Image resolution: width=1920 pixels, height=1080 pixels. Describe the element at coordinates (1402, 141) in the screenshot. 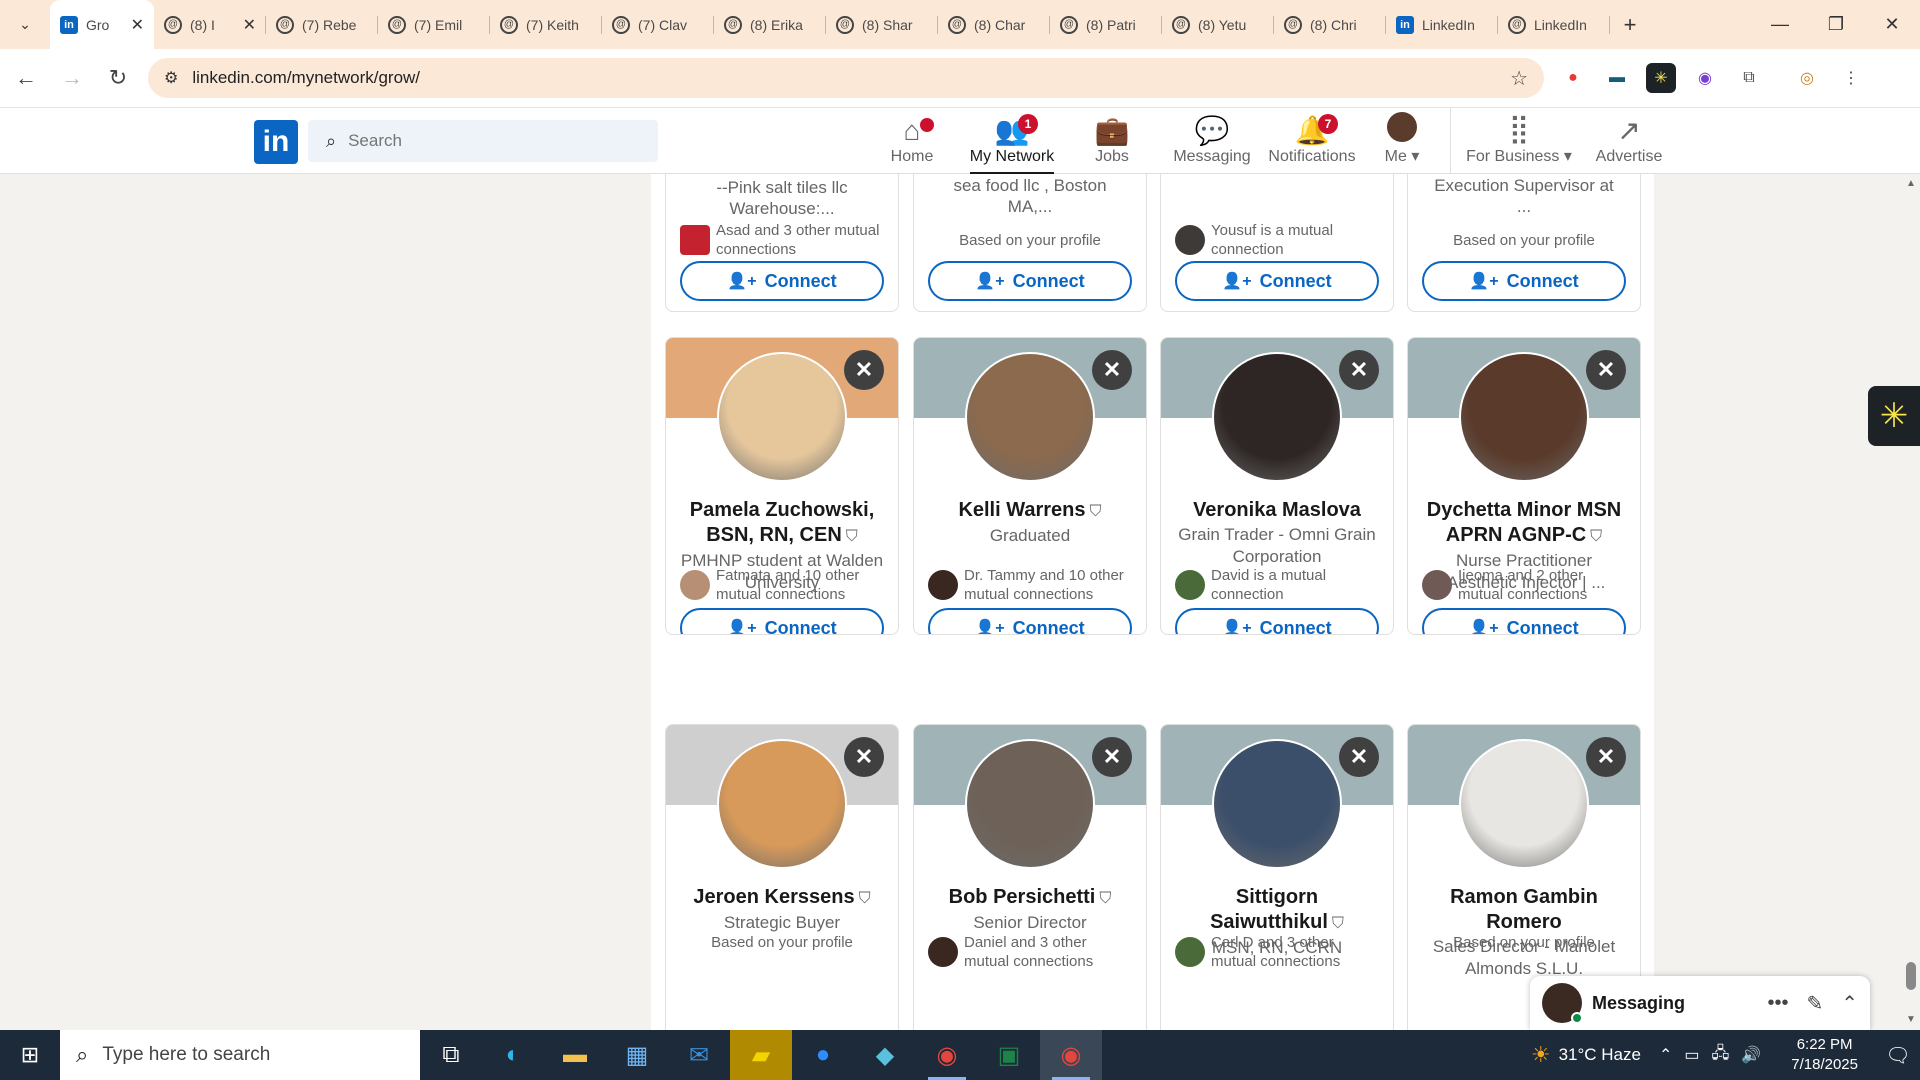

I see `nav-me: Me ▾` at that location.